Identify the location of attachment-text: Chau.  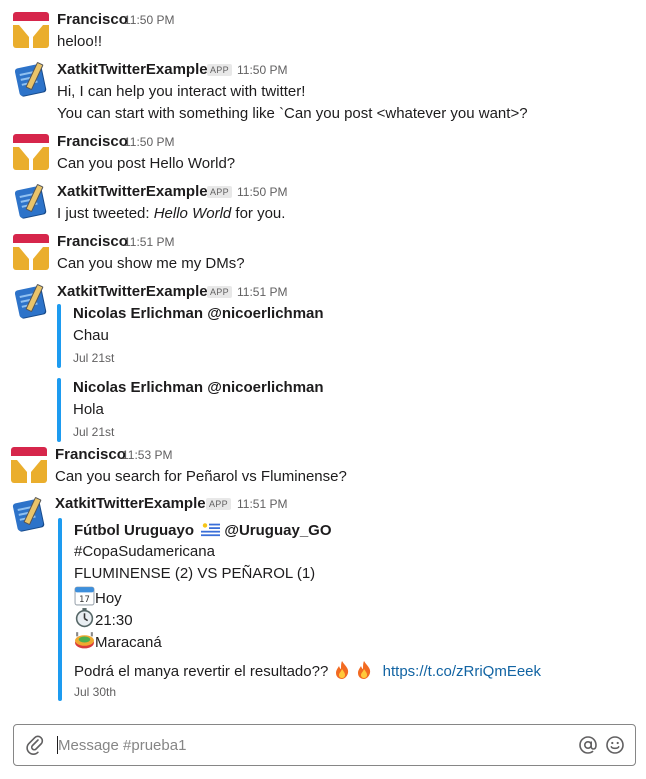
(91, 335).